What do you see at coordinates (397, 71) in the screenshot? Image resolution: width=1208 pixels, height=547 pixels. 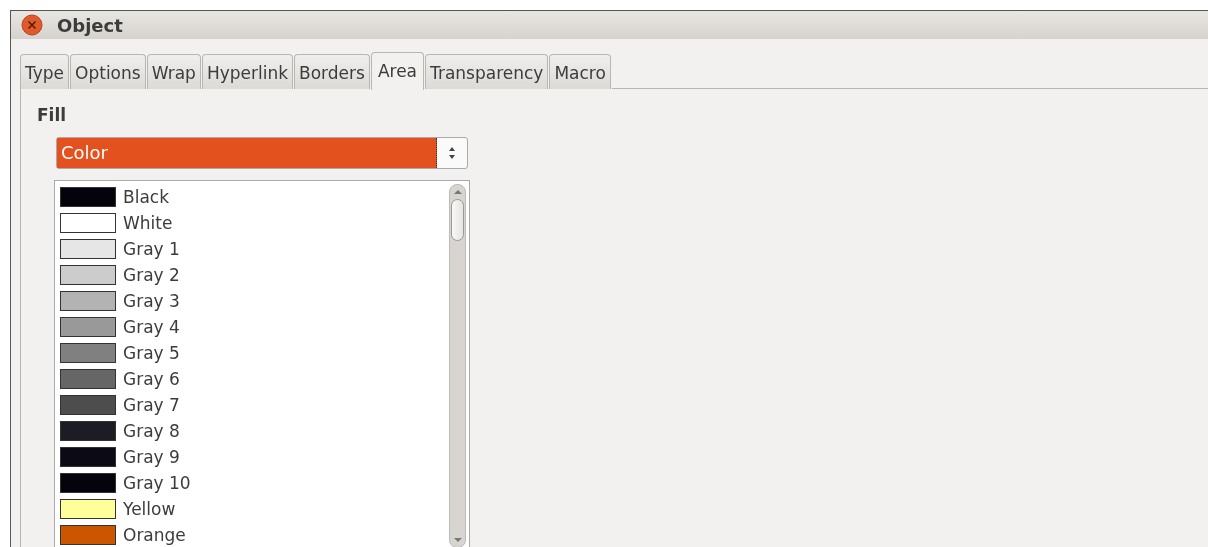 I see `tab: Area` at bounding box center [397, 71].